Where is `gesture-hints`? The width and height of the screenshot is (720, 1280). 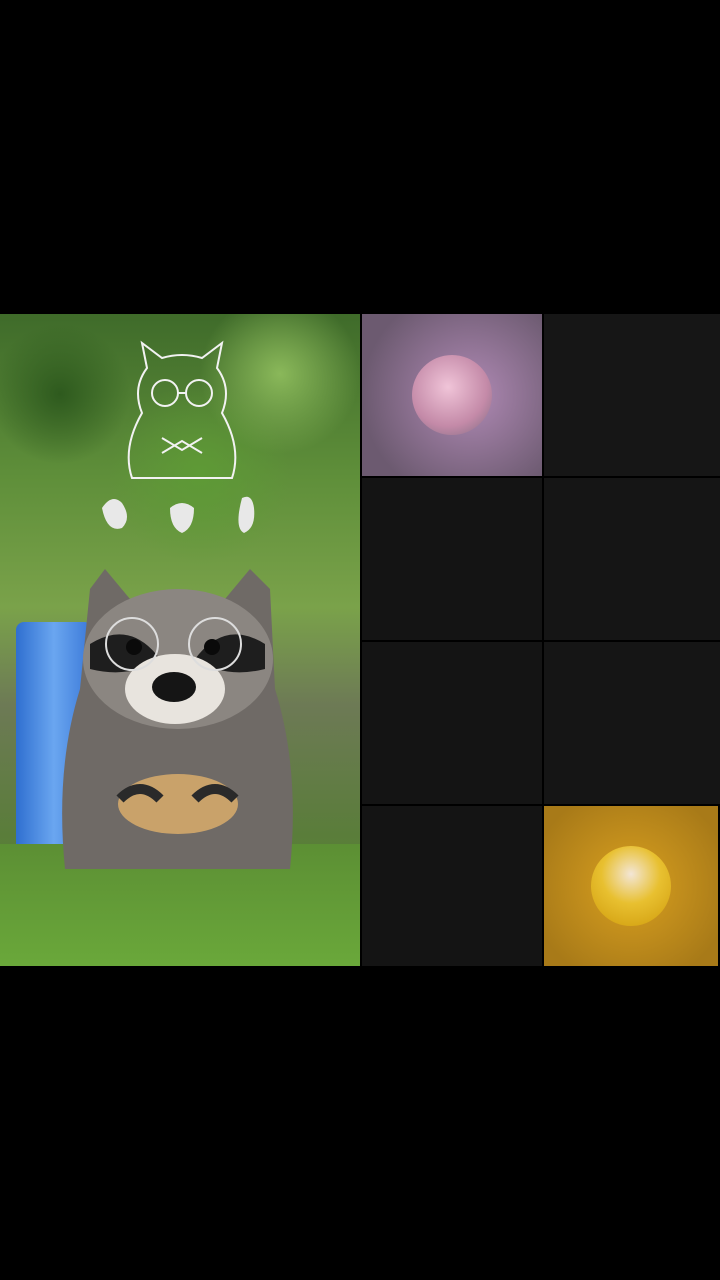 gesture-hints is located at coordinates (178, 514).